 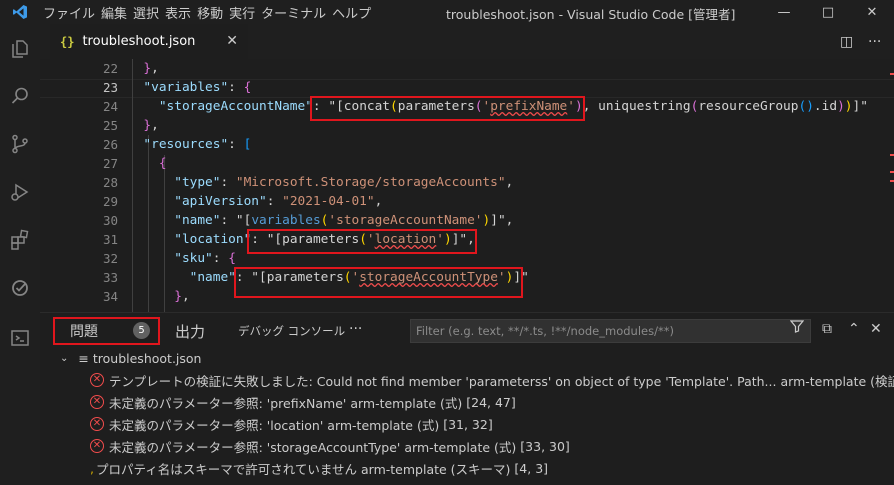 What do you see at coordinates (110, 125) in the screenshot?
I see `line-number: 25` at bounding box center [110, 125].